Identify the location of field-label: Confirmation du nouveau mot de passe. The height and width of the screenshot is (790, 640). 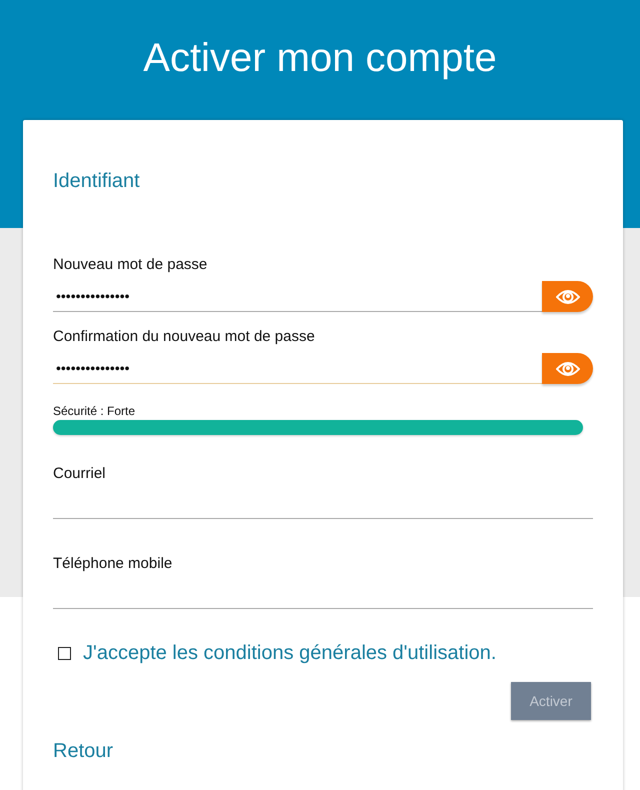
(184, 336).